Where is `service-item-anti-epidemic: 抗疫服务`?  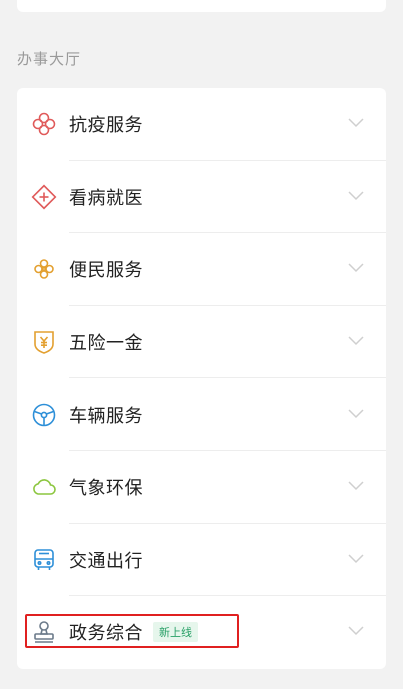 service-item-anti-epidemic: 抗疫服务 is located at coordinates (201, 124).